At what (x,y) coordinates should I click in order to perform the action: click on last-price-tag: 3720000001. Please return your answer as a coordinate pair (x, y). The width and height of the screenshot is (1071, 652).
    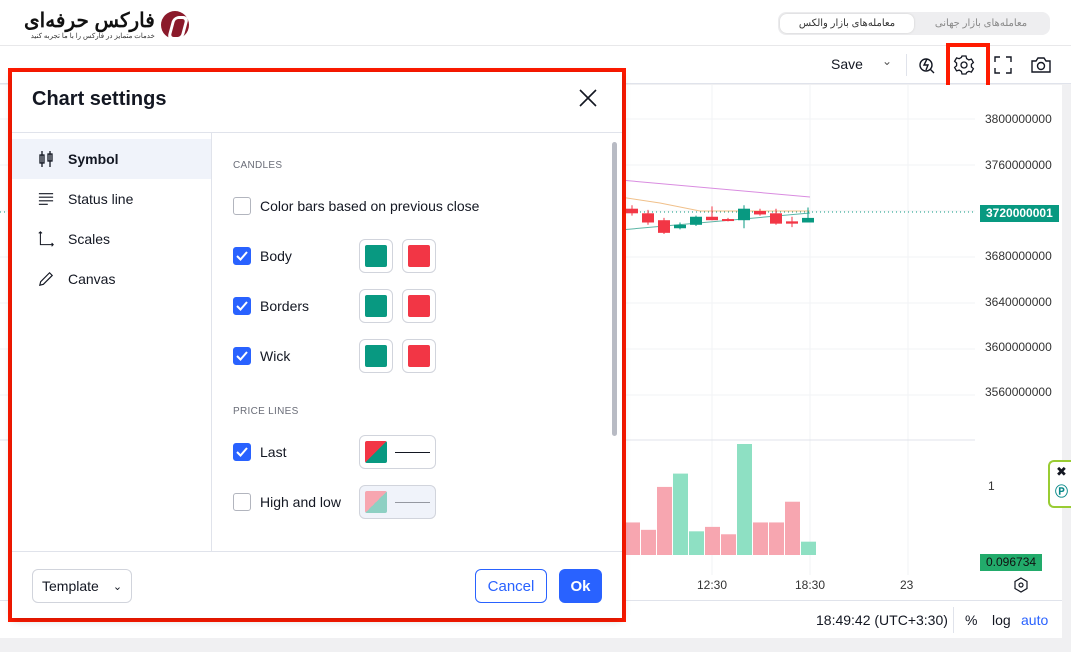
    Looking at the image, I should click on (1019, 213).